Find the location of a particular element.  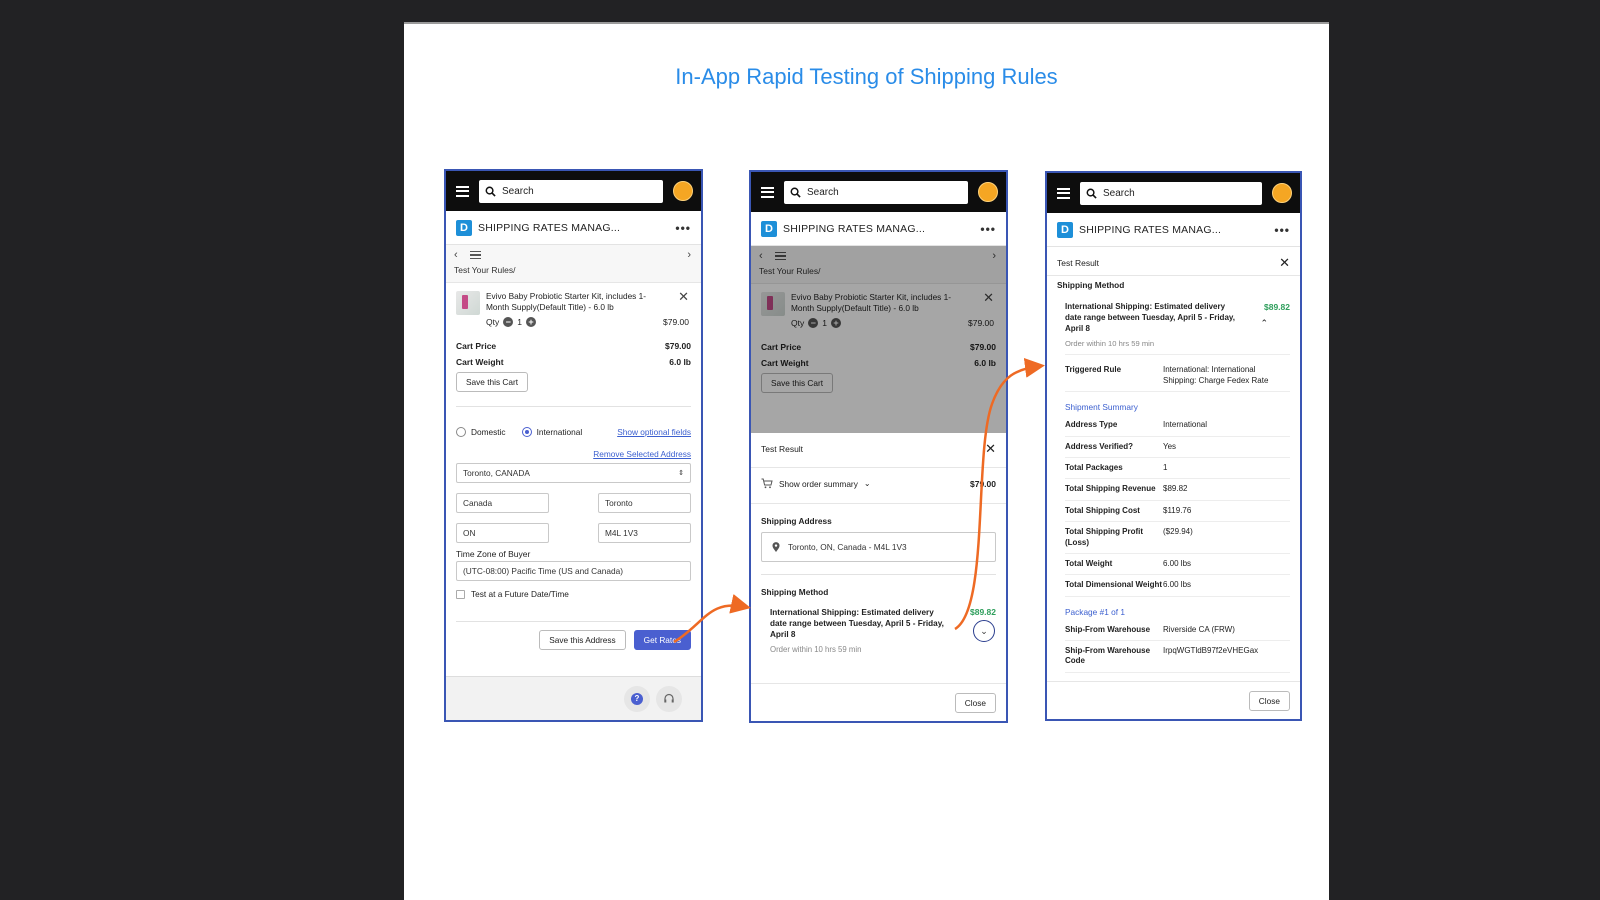

save-address-button: Save this Address is located at coordinates (582, 640).